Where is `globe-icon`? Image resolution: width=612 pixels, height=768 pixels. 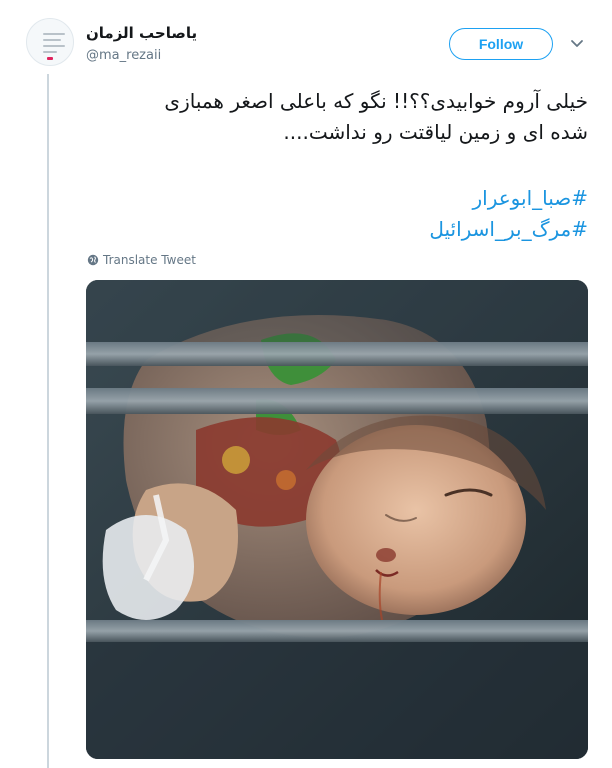
globe-icon is located at coordinates (93, 260).